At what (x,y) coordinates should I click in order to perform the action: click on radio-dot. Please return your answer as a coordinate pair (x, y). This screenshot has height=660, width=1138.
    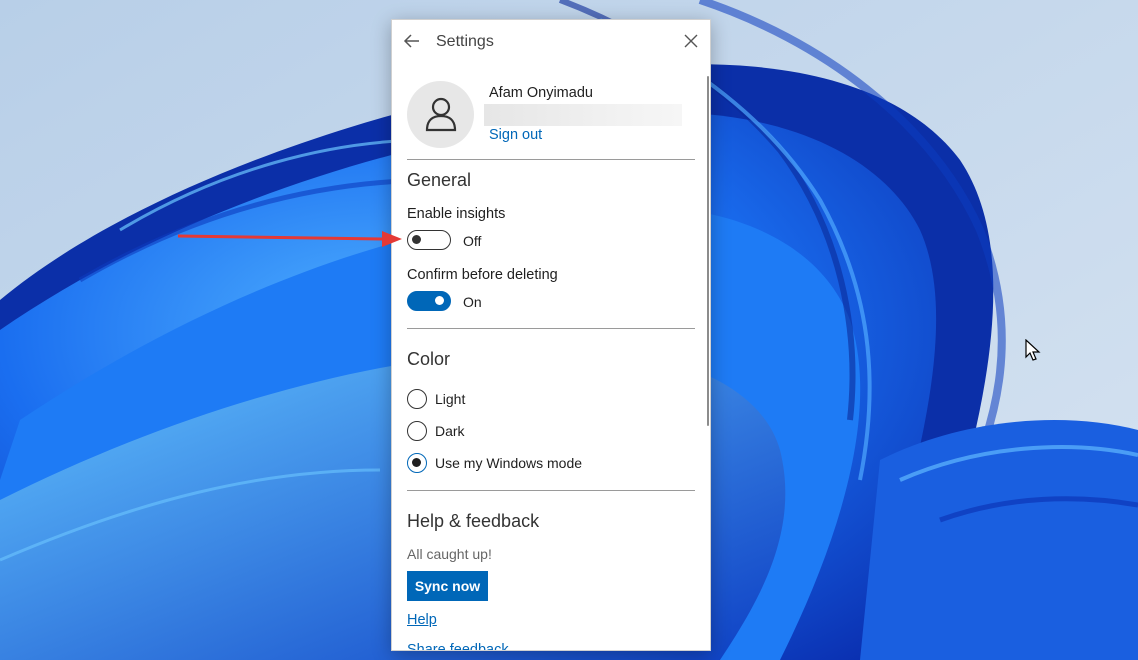
    Looking at the image, I should click on (416, 462).